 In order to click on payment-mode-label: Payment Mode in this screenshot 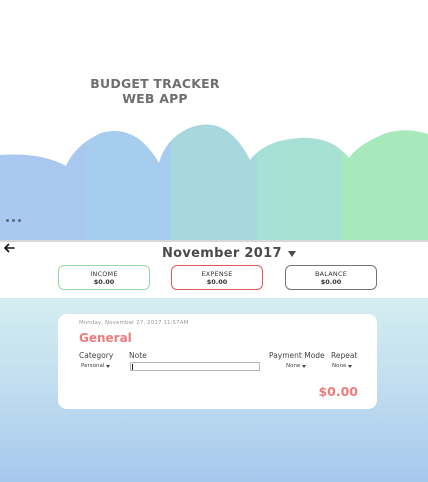, I will do `click(297, 355)`.